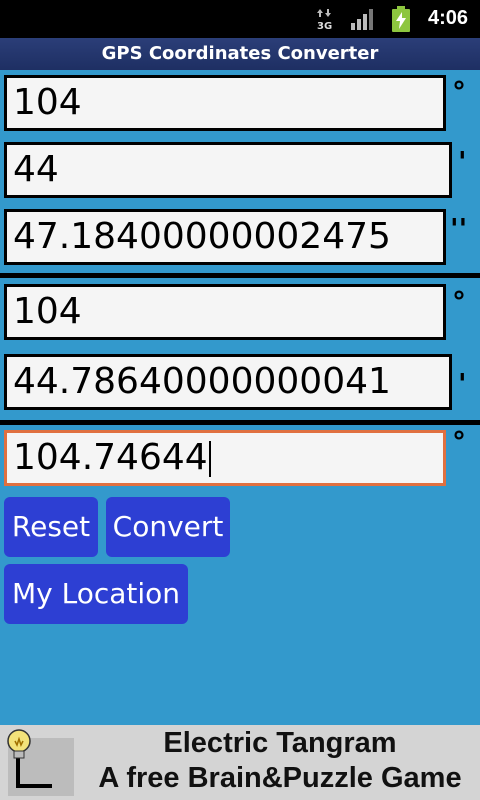 This screenshot has width=480, height=800. I want to click on data-transfer-3g-icon: 3G, so click(324, 20).